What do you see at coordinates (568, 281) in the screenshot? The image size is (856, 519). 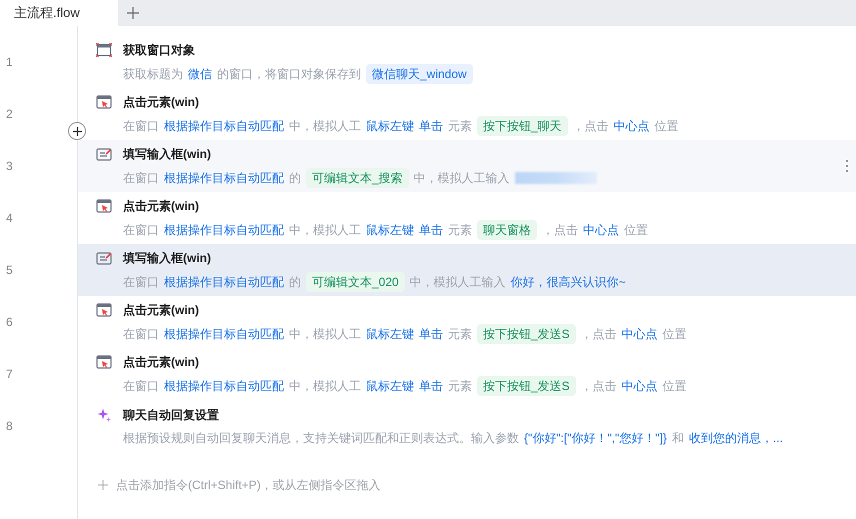 I see `parameter-link: 你好，很高兴认识你~` at bounding box center [568, 281].